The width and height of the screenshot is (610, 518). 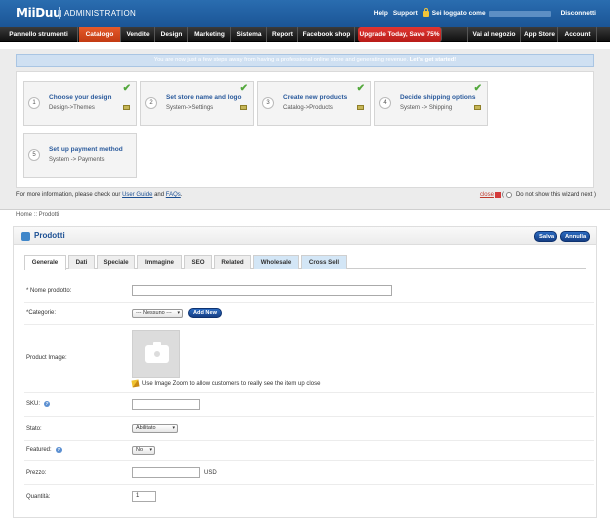 What do you see at coordinates (276, 262) in the screenshot?
I see `tab-wholesale: Wholesale` at bounding box center [276, 262].